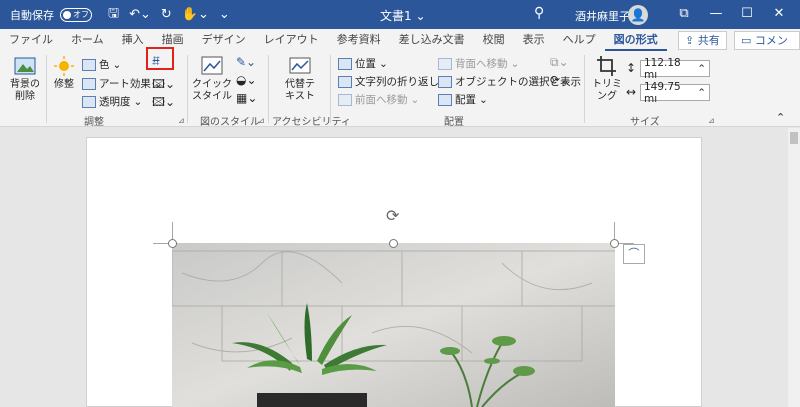 Image resolution: width=800 pixels, height=407 pixels. What do you see at coordinates (230, 122) in the screenshot?
I see `picture-styles-group-label: 図のスタイル` at bounding box center [230, 122].